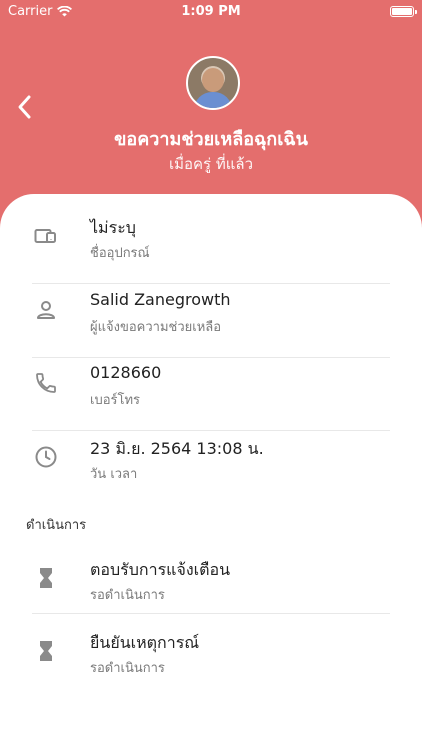 The width and height of the screenshot is (422, 754). I want to click on clock-icon, so click(46, 457).